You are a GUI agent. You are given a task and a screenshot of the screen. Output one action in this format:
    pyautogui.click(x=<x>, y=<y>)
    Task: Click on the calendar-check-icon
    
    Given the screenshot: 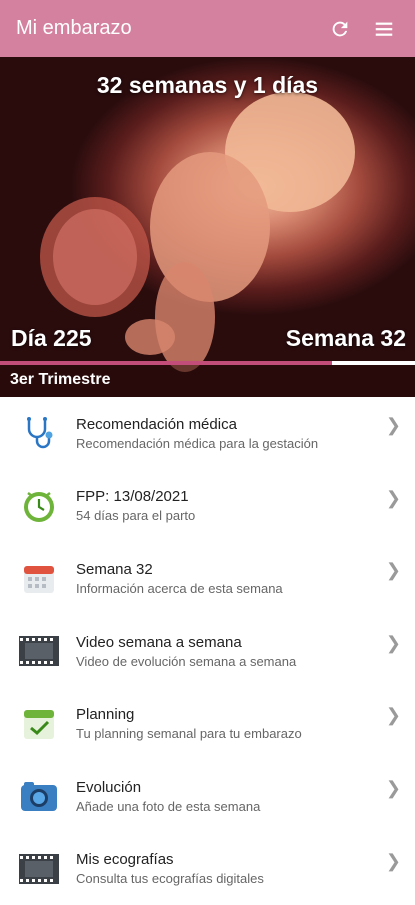 What is the action you would take?
    pyautogui.click(x=39, y=724)
    